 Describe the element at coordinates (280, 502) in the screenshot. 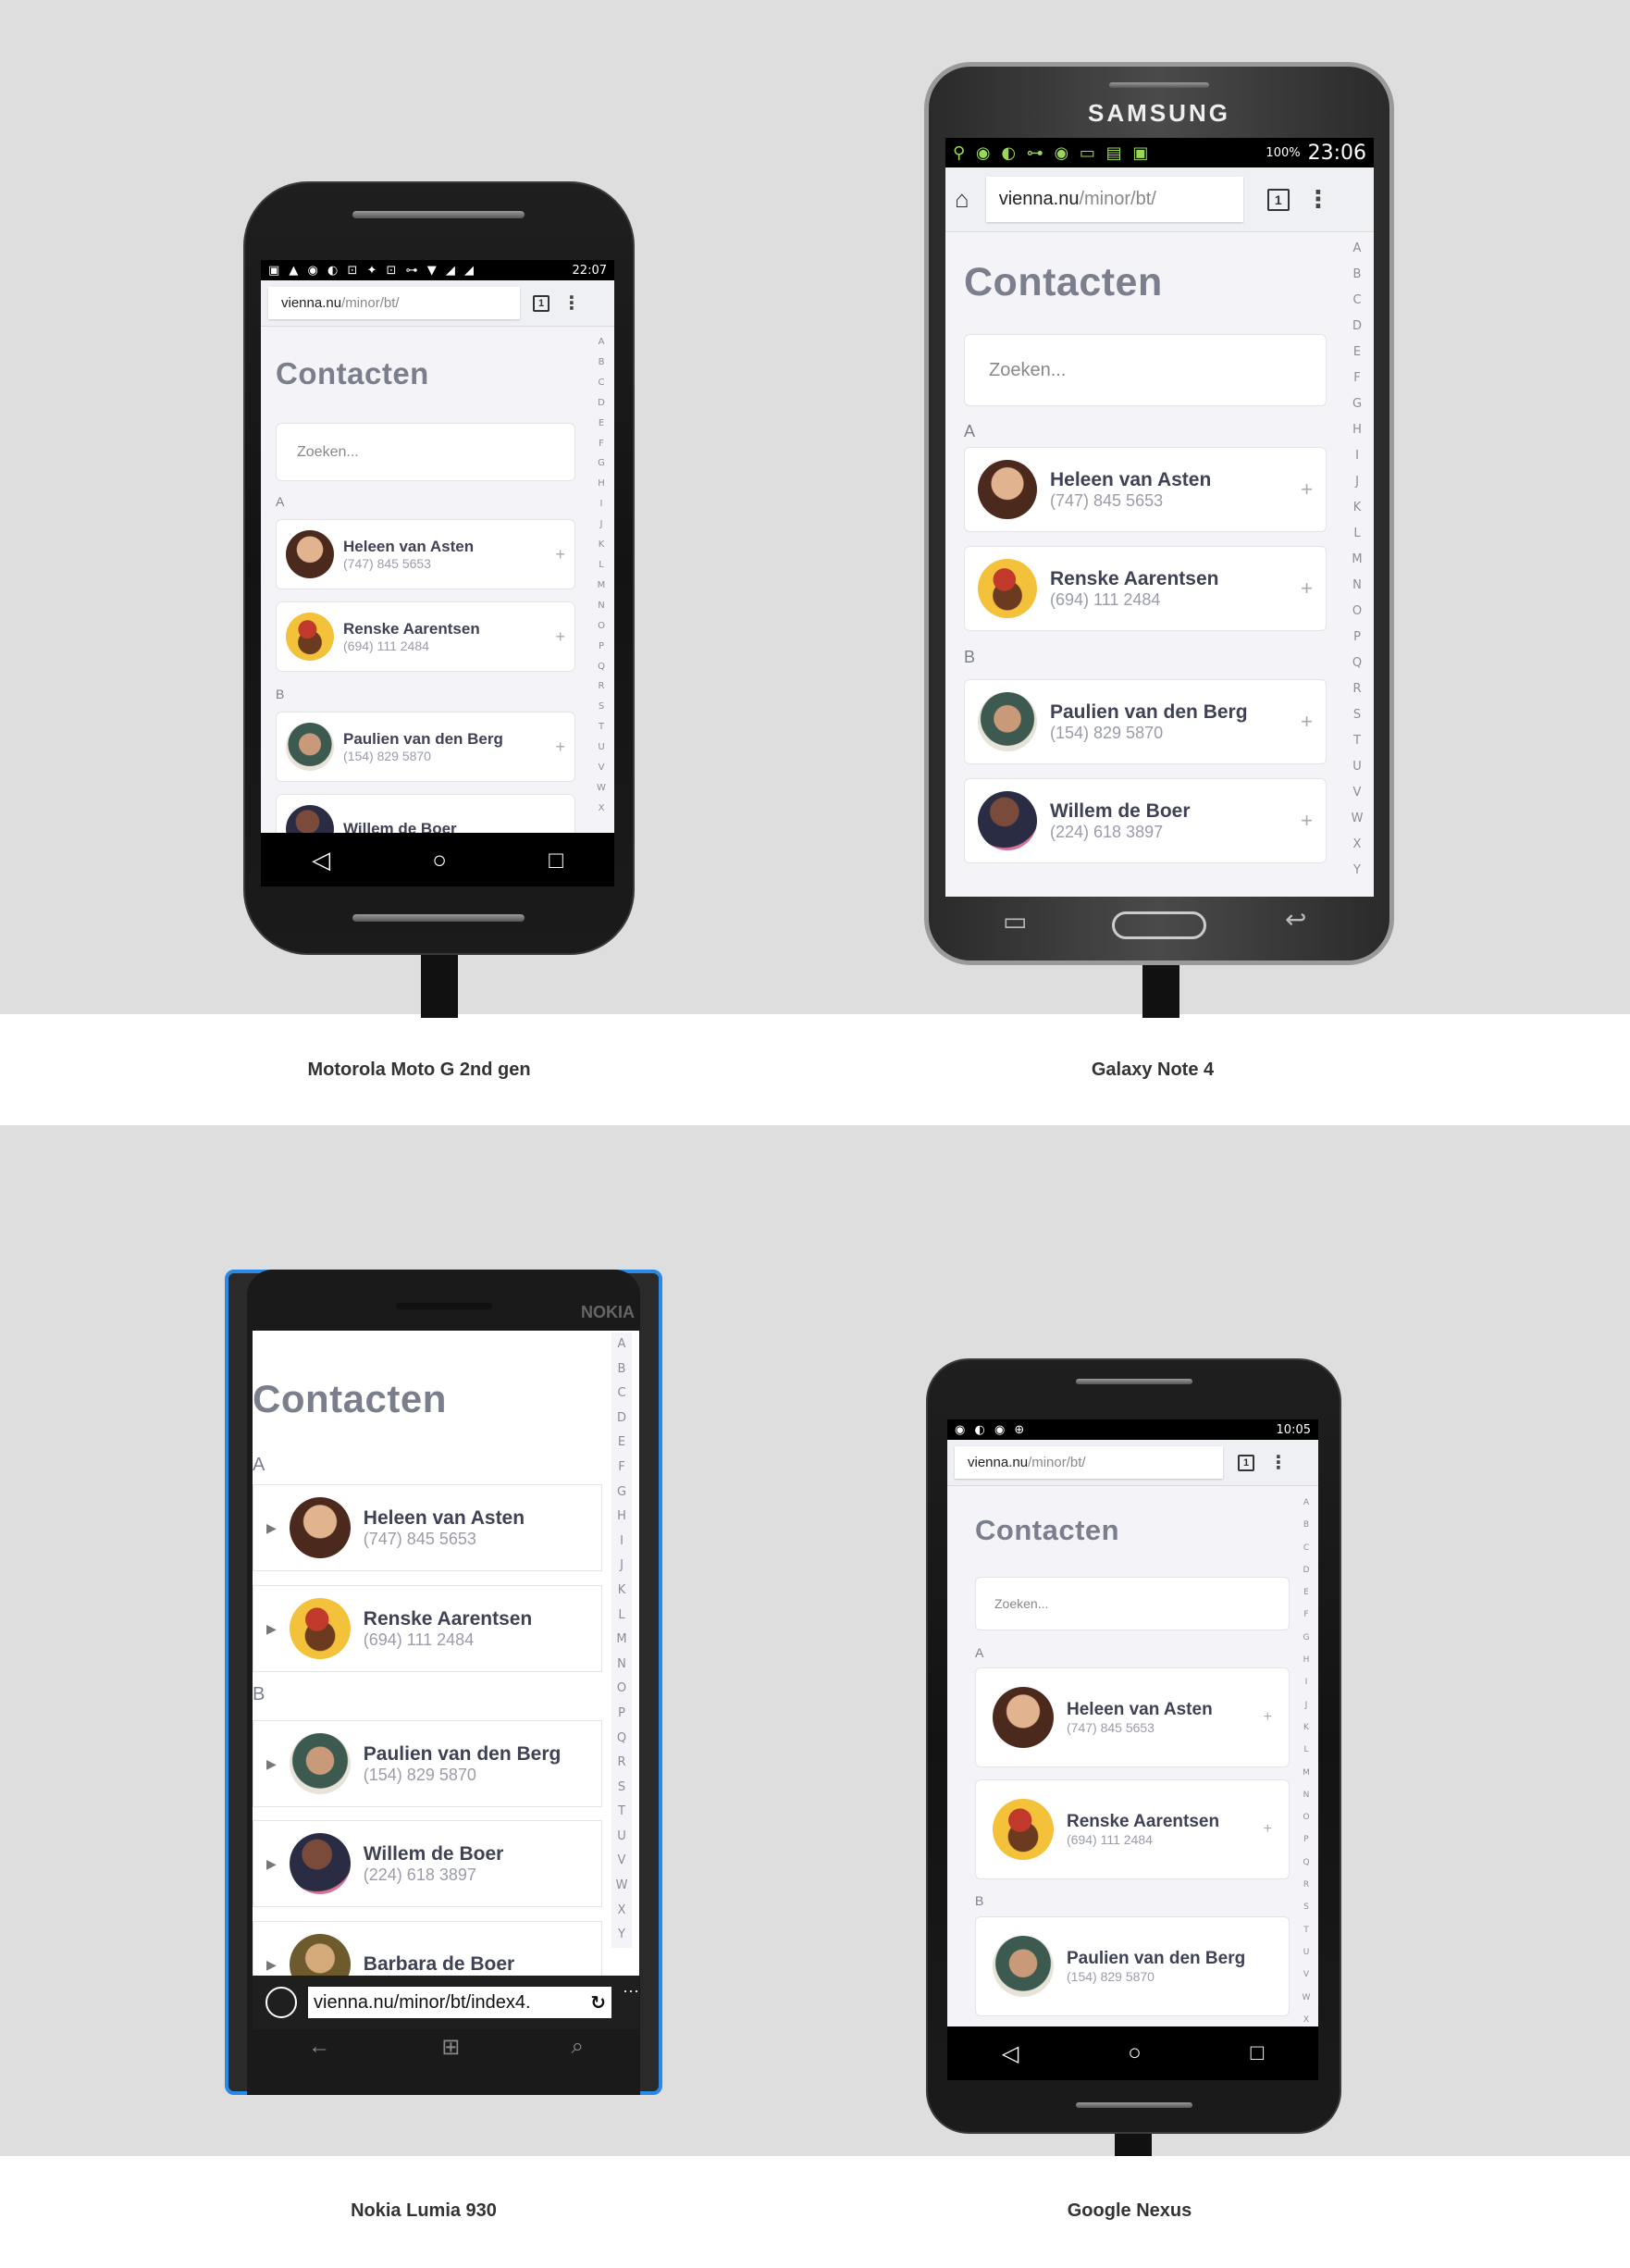

I see `section-header: A` at that location.